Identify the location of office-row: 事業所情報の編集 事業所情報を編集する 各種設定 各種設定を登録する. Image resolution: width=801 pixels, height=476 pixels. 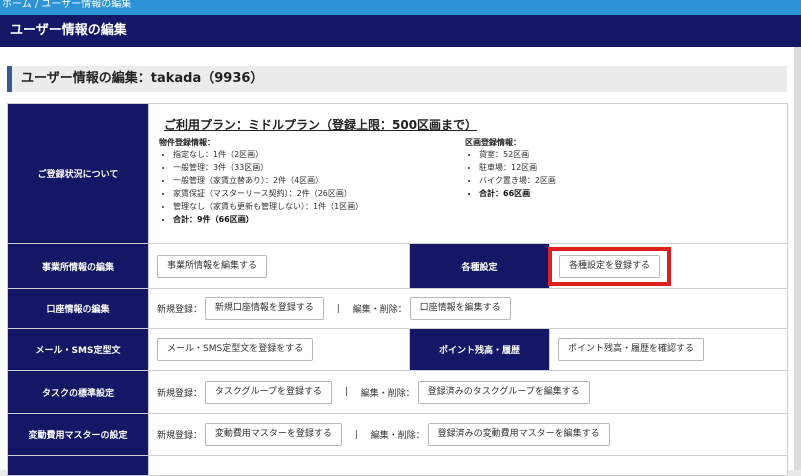
(397, 266).